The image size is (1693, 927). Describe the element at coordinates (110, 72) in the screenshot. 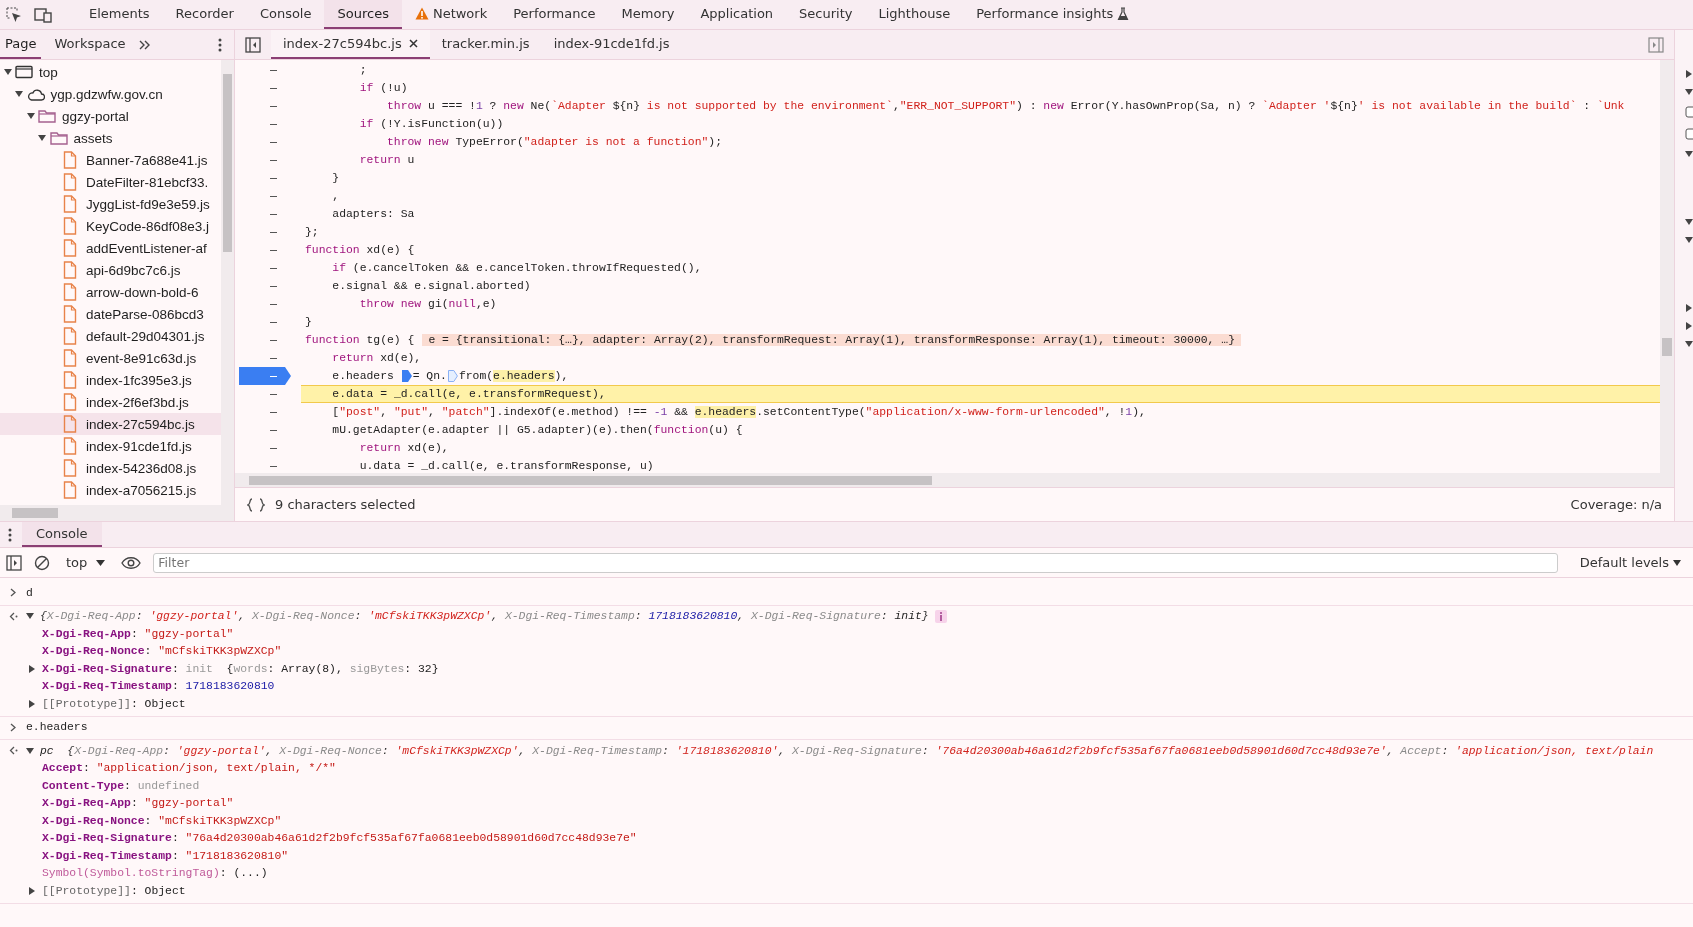

I see `tree-item: top` at that location.